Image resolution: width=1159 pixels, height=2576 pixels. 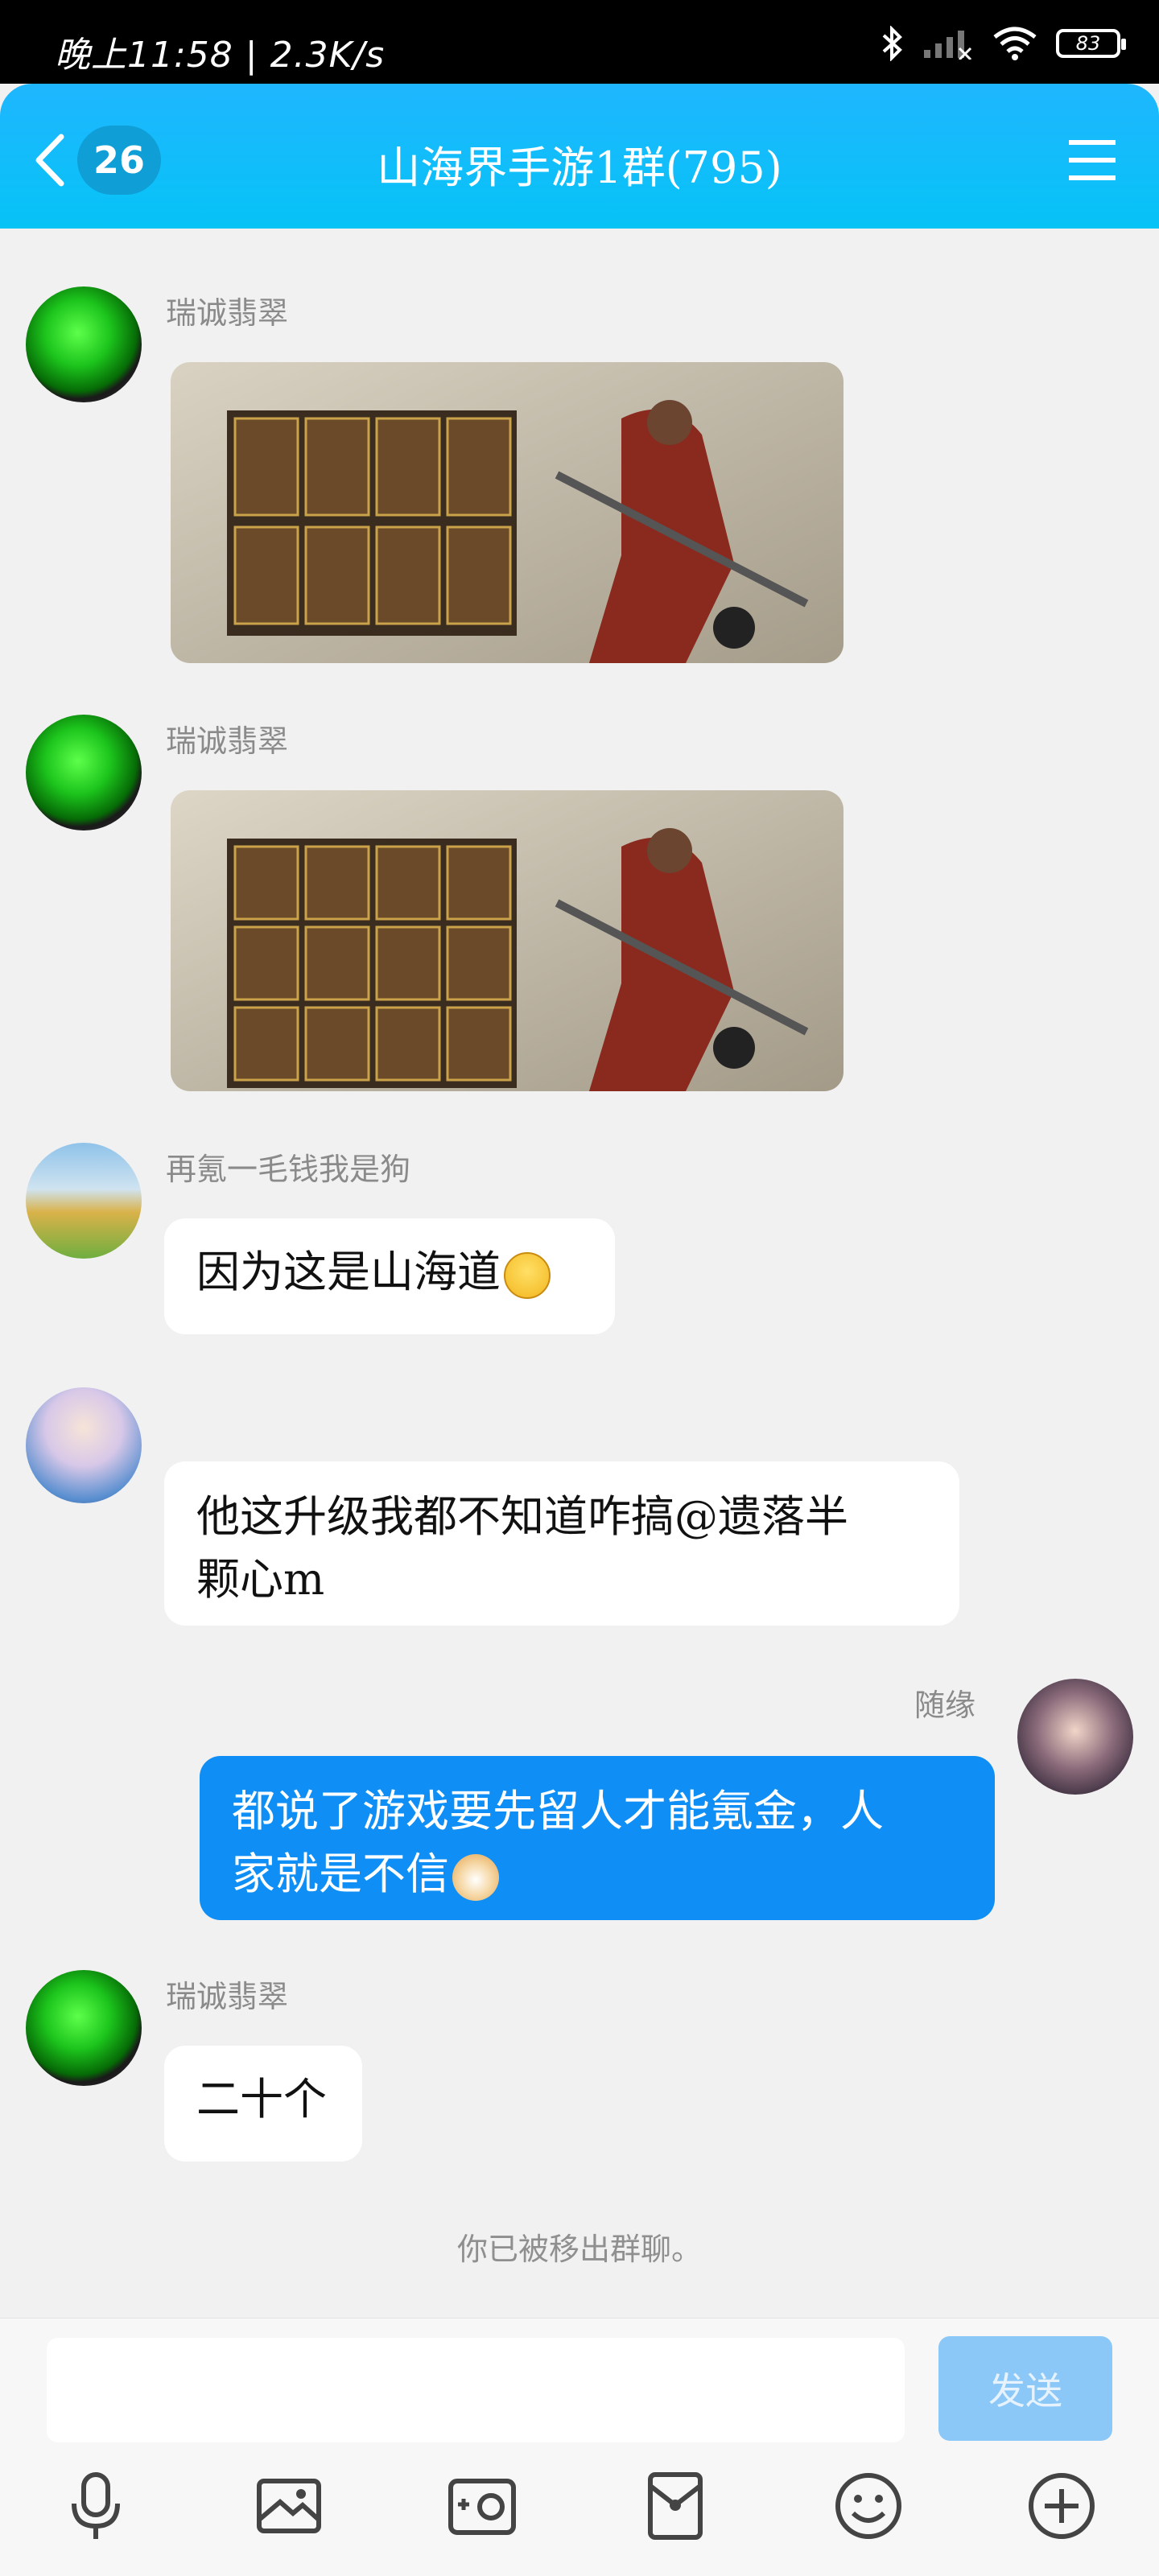 I want to click on photo-icon, so click(x=289, y=2506).